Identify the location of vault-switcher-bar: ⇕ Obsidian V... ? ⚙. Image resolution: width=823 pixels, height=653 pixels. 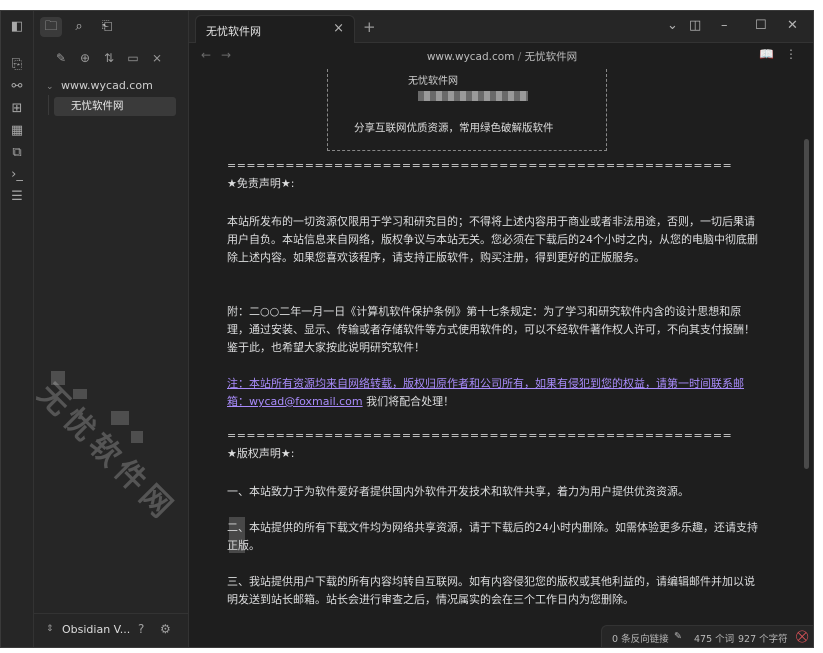
(111, 630).